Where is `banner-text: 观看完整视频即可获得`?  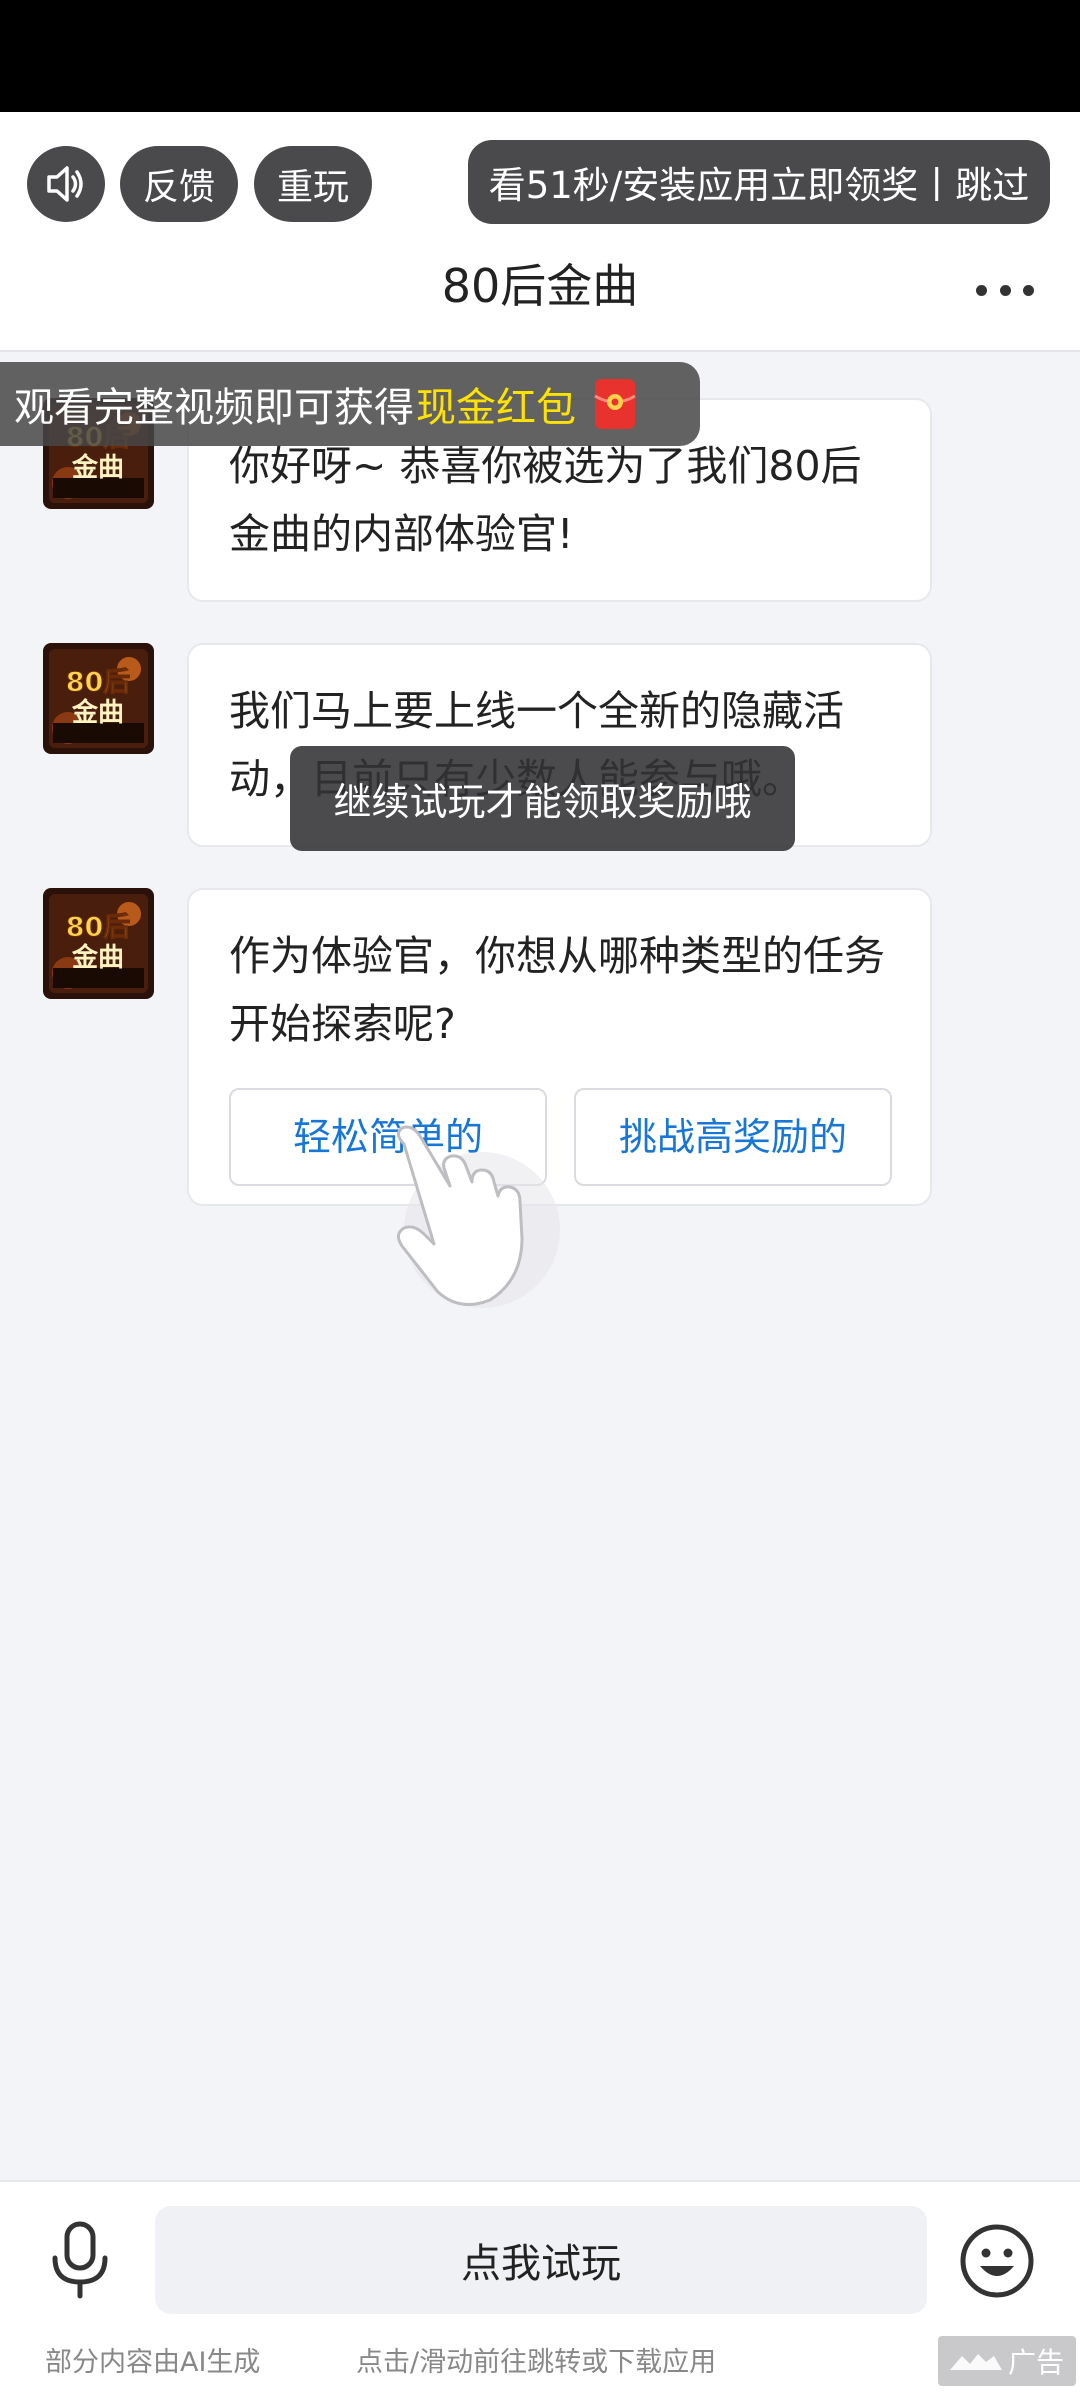
banner-text: 观看完整视频即可获得 is located at coordinates (214, 408).